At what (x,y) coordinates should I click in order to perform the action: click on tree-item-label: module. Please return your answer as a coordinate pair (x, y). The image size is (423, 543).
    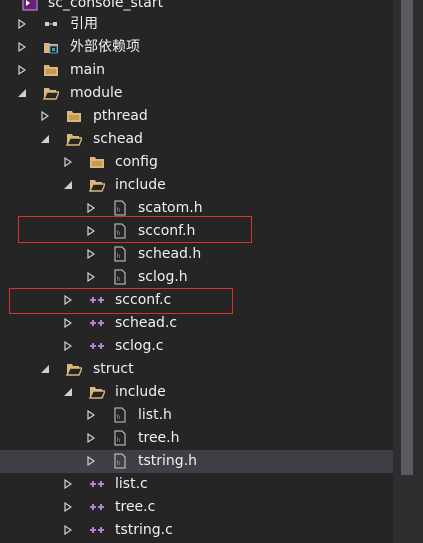
    Looking at the image, I should click on (96, 93).